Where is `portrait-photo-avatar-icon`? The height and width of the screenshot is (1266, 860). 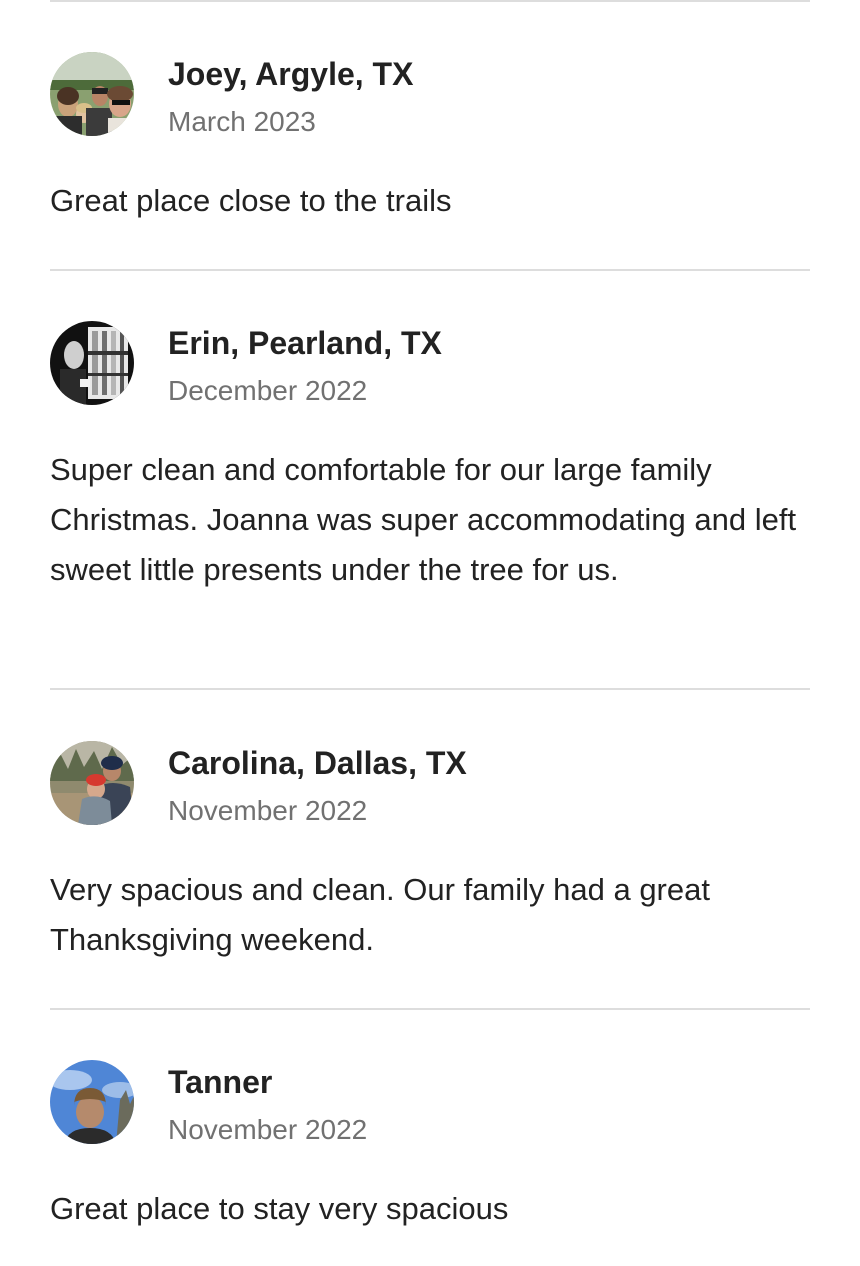 portrait-photo-avatar-icon is located at coordinates (92, 1102).